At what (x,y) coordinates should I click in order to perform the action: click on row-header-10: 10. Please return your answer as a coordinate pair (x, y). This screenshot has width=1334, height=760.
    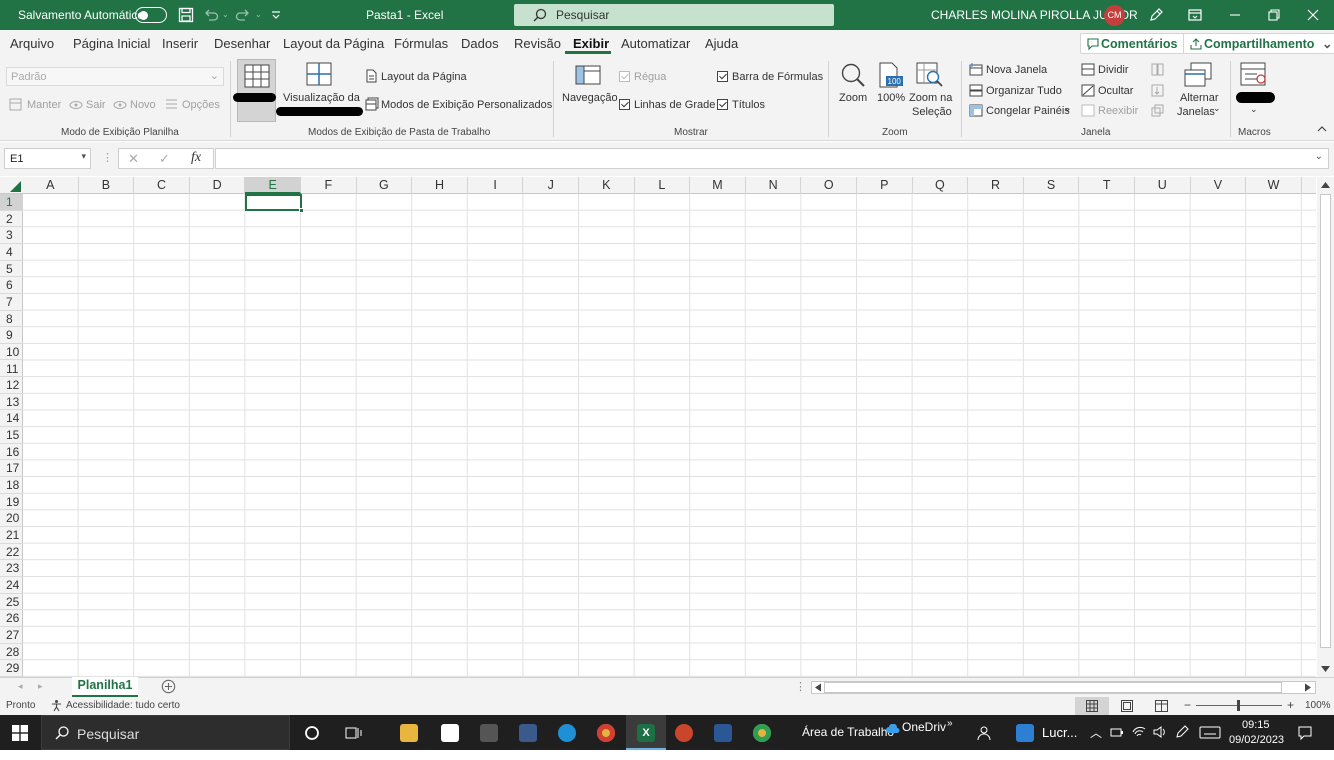
    Looking at the image, I should click on (11, 352).